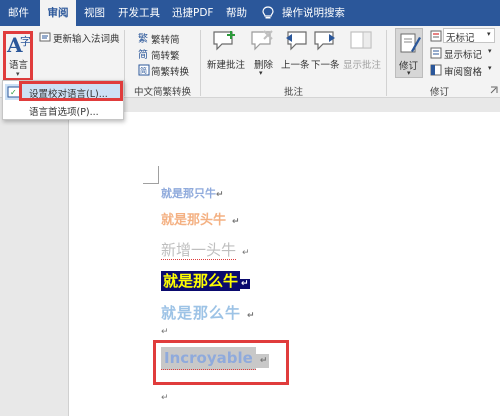 The height and width of the screenshot is (416, 500). I want to click on simplified-to-traditional-icon: 简, so click(144, 55).